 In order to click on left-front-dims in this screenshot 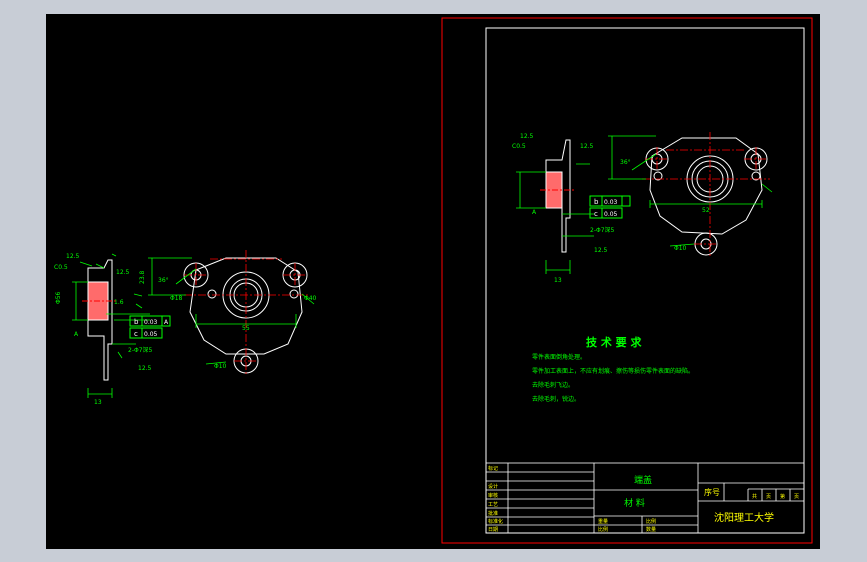, I will do `click(231, 311)`.